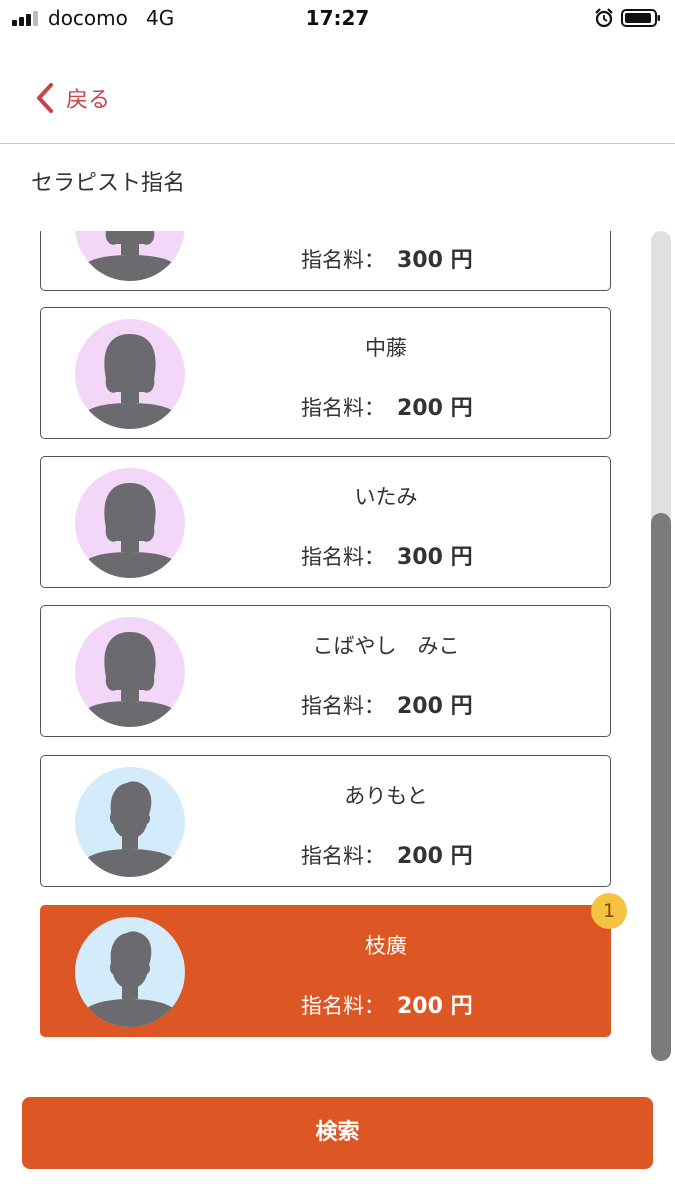  I want to click on clock: 17:27, so click(337, 18).